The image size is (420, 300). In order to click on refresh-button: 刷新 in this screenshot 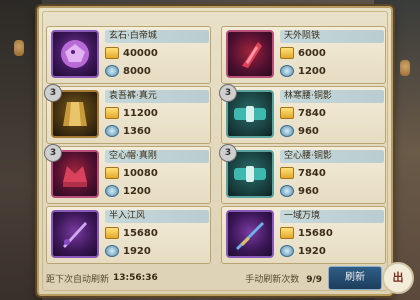, I will do `click(355, 278)`.